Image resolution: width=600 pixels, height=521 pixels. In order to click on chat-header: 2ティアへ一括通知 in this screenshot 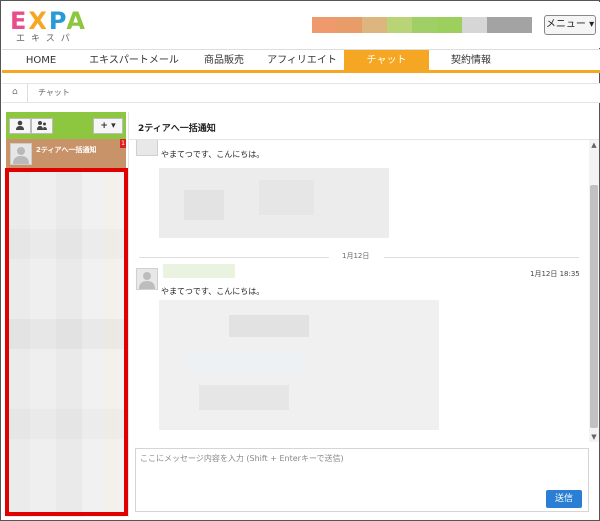, I will do `click(364, 126)`.